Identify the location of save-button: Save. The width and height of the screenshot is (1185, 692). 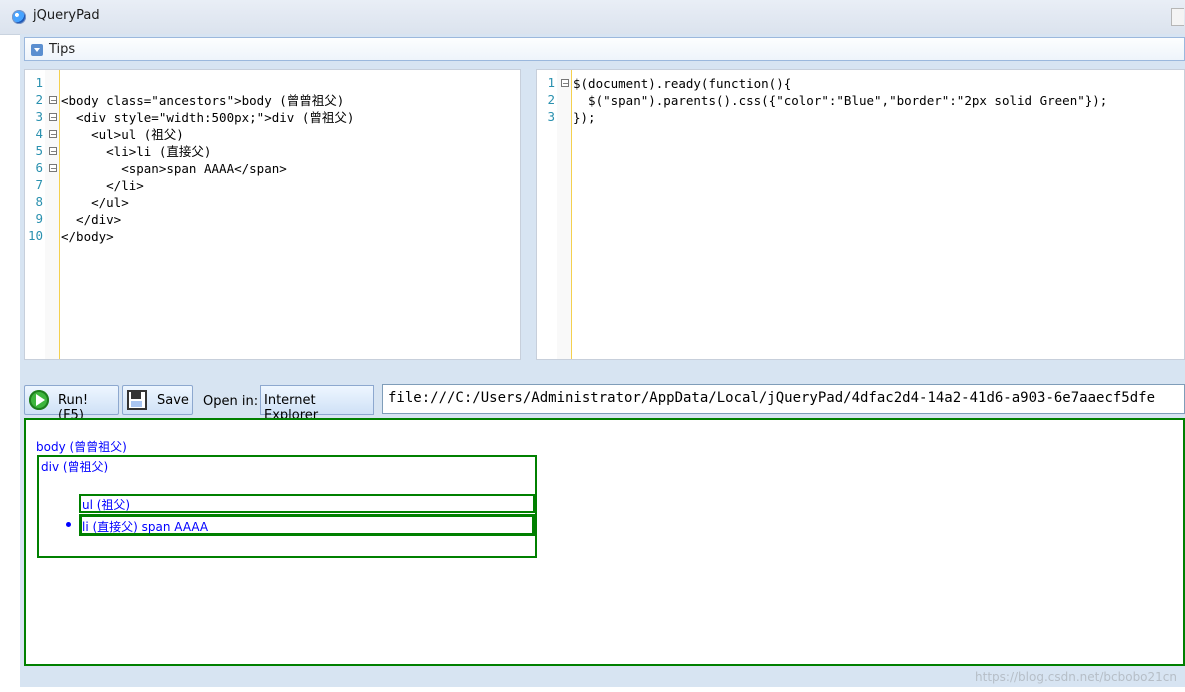
(157, 400).